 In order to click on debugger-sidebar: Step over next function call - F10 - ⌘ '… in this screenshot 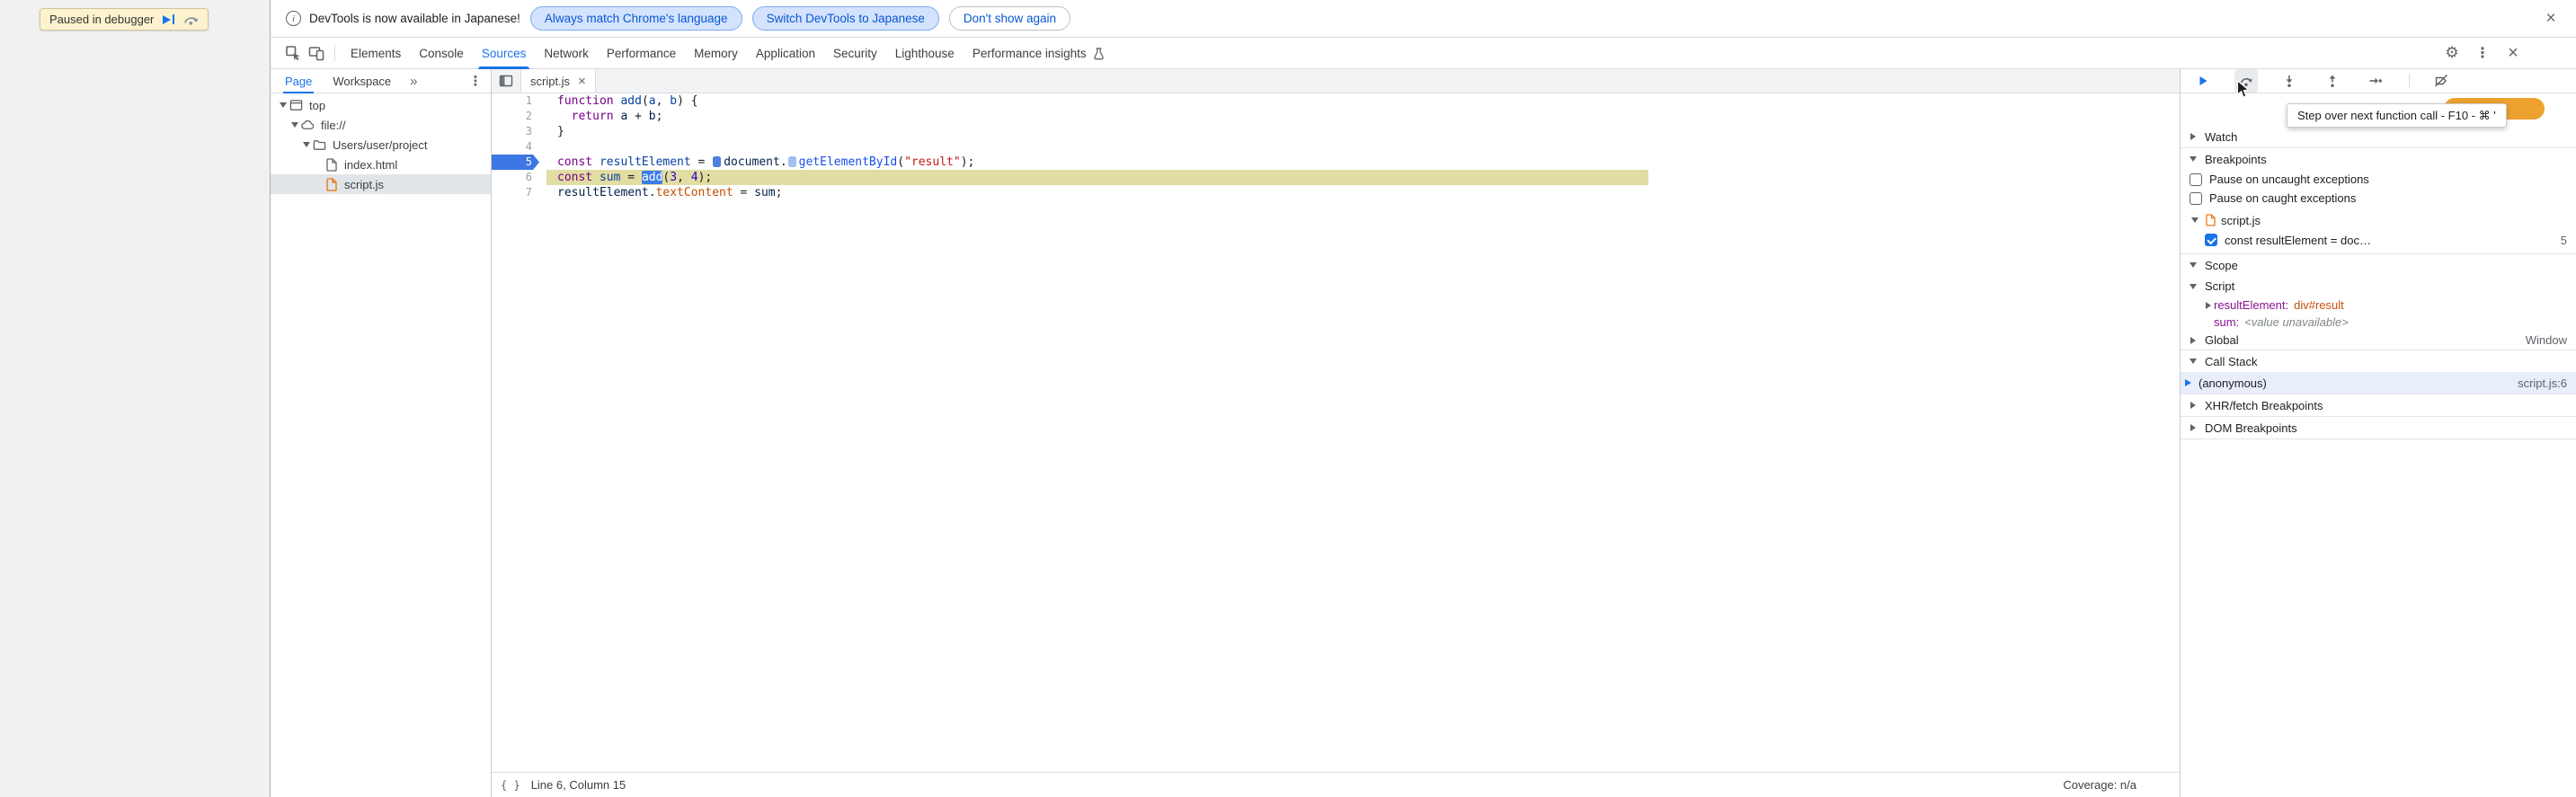, I will do `click(2378, 433)`.